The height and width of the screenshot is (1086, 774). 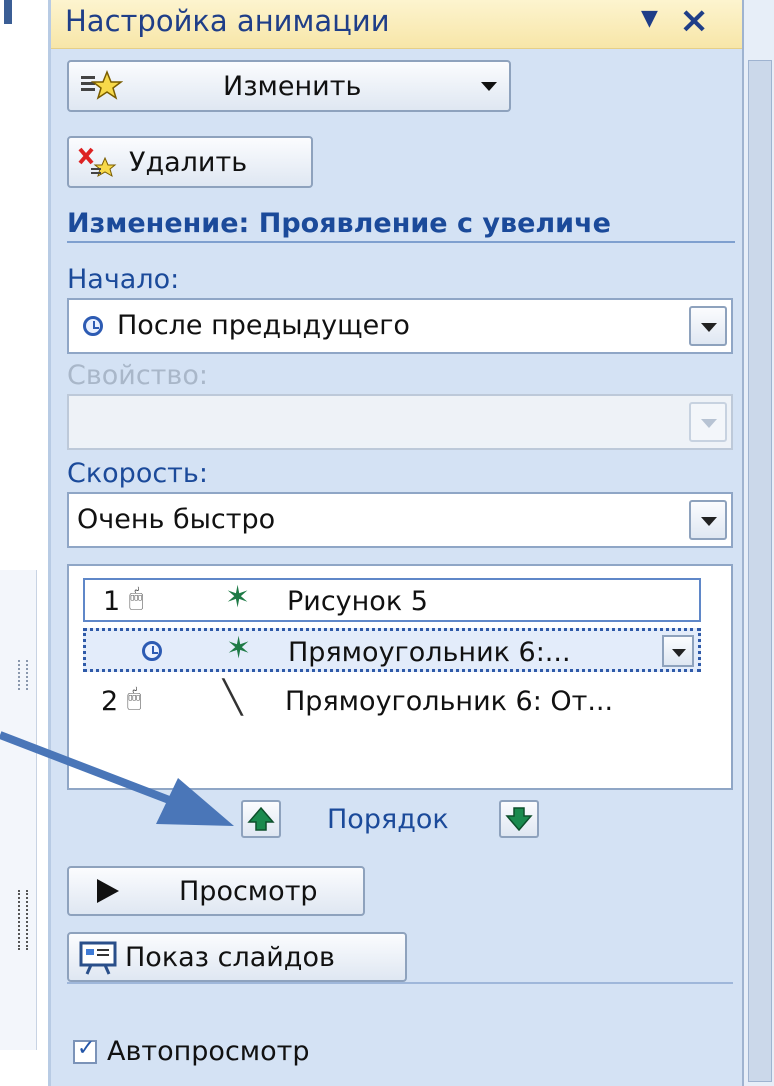 I want to click on motion-path-icon: ╲, so click(x=233, y=697).